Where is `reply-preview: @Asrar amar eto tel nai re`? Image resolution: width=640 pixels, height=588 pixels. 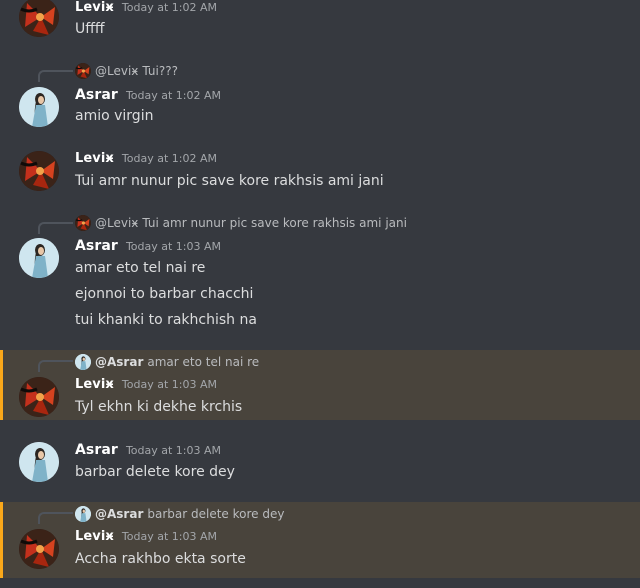 reply-preview: @Asrar amar eto tel nai re is located at coordinates (167, 362).